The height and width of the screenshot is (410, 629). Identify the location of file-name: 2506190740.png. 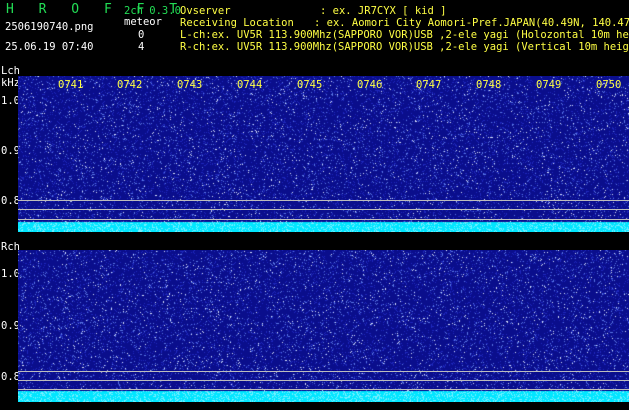
(49, 27).